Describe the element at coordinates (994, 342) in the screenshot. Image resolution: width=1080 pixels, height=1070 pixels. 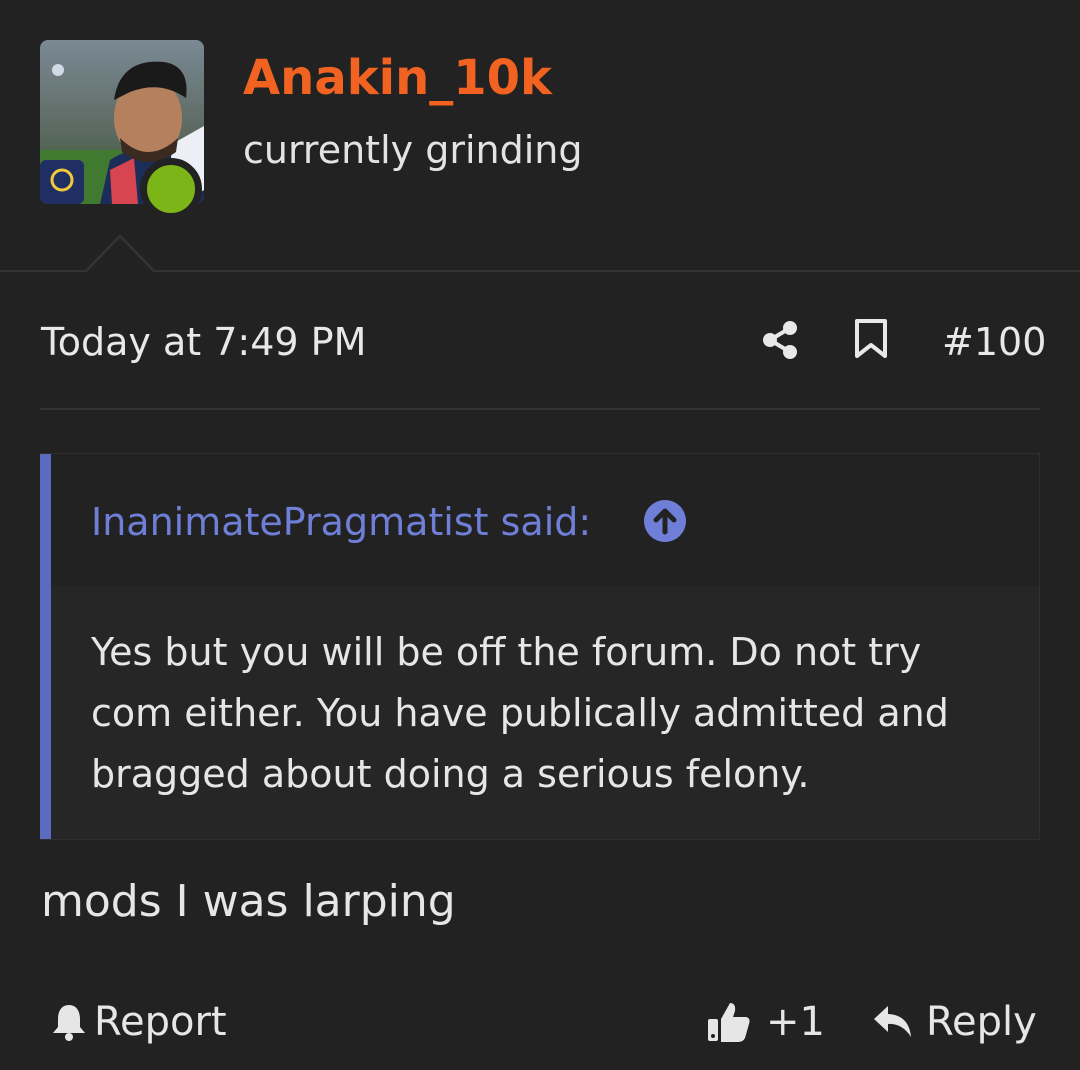
I see `post-number: #100` at that location.